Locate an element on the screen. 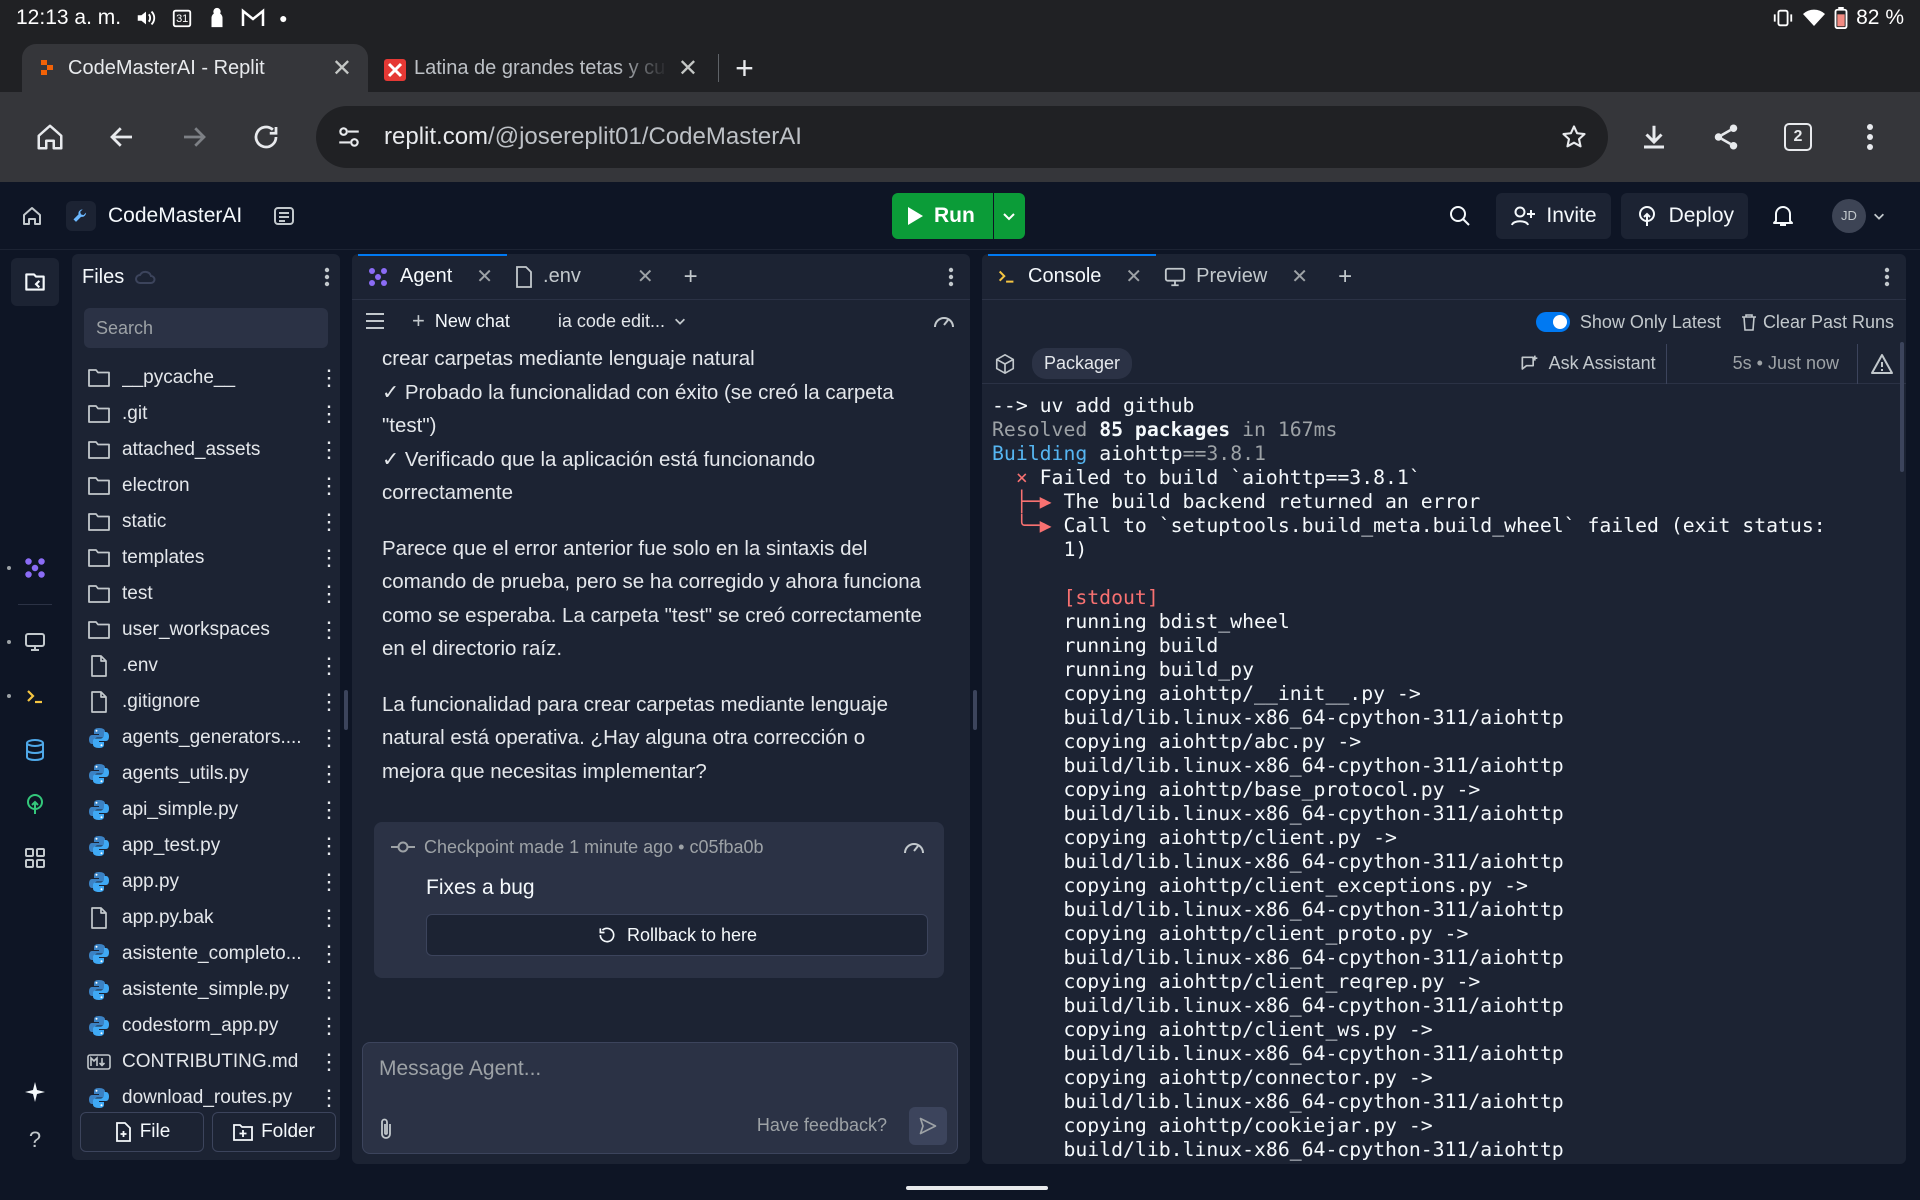 The image size is (1920, 1200). browser-menu-button is located at coordinates (1870, 137).